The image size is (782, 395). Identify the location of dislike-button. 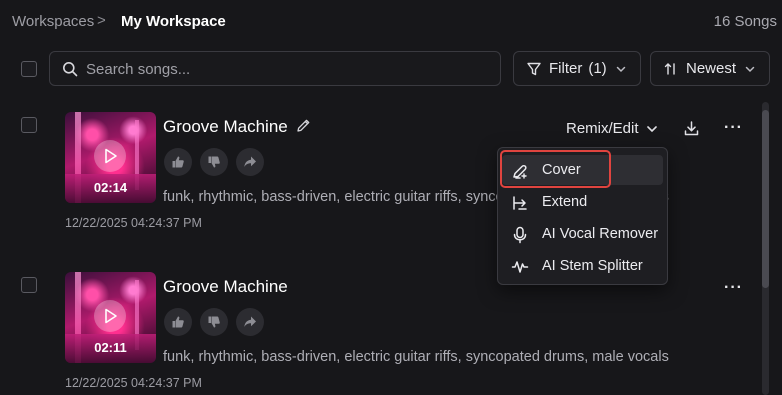
(214, 322).